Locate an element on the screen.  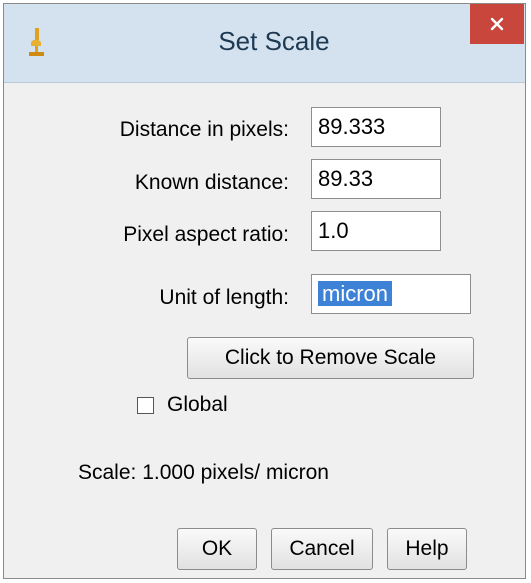
distance-in-pixels-label: Distance in pixels: is located at coordinates (204, 129).